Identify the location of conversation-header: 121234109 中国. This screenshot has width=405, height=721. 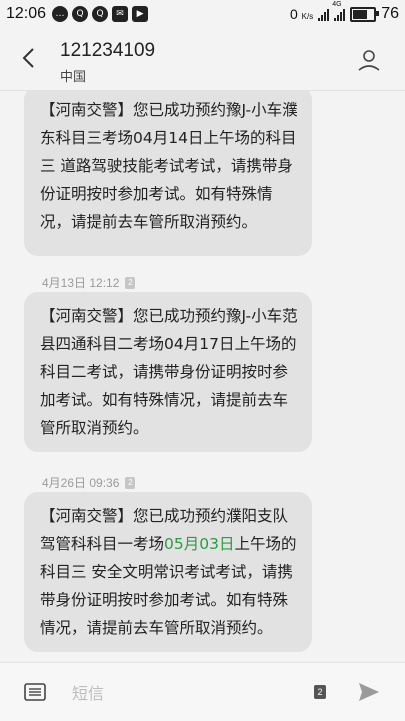
(202, 59).